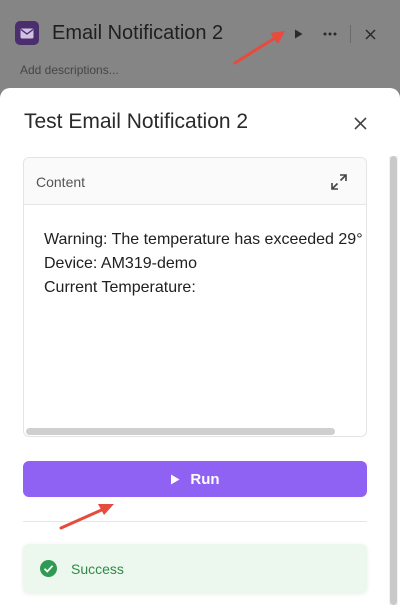  Describe the element at coordinates (350, 34) in the screenshot. I see `header-divider` at that location.